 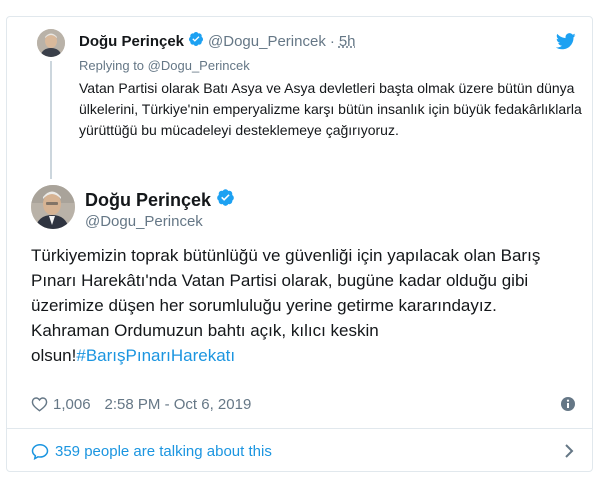 What do you see at coordinates (131, 41) in the screenshot?
I see `parent-author-name: Doğu Perinçek` at bounding box center [131, 41].